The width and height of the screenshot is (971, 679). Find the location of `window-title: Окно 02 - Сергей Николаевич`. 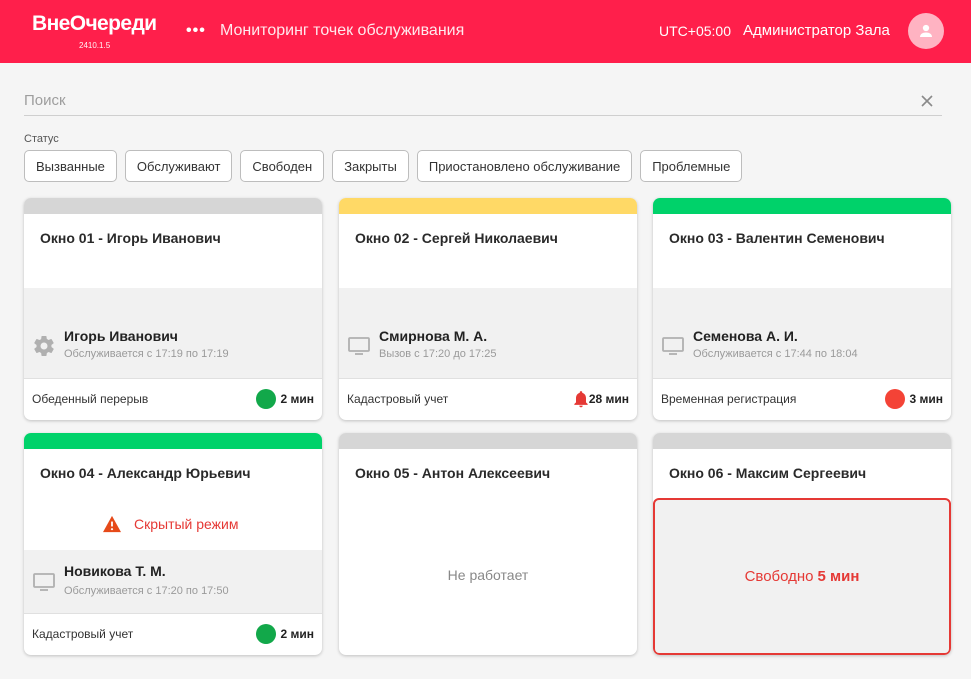

window-title: Окно 02 - Сергей Николаевич is located at coordinates (456, 238).